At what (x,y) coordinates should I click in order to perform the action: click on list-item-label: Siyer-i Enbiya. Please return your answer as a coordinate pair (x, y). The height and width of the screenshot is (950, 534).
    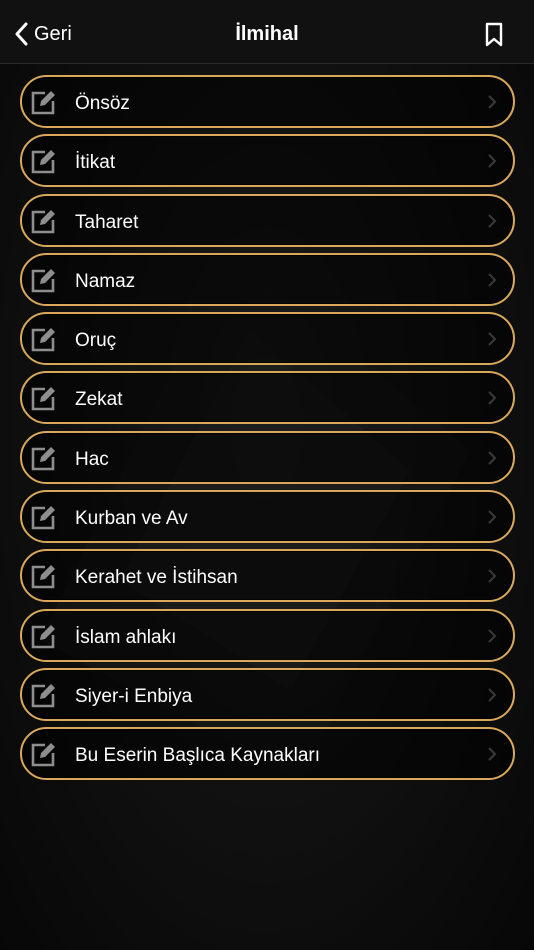
    Looking at the image, I should click on (134, 696).